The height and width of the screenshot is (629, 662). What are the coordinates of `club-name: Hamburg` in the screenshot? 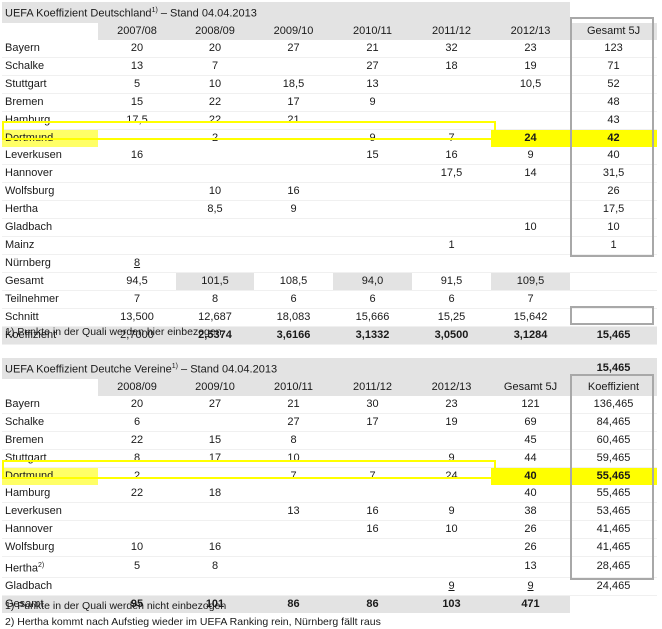 It's located at (50, 120).